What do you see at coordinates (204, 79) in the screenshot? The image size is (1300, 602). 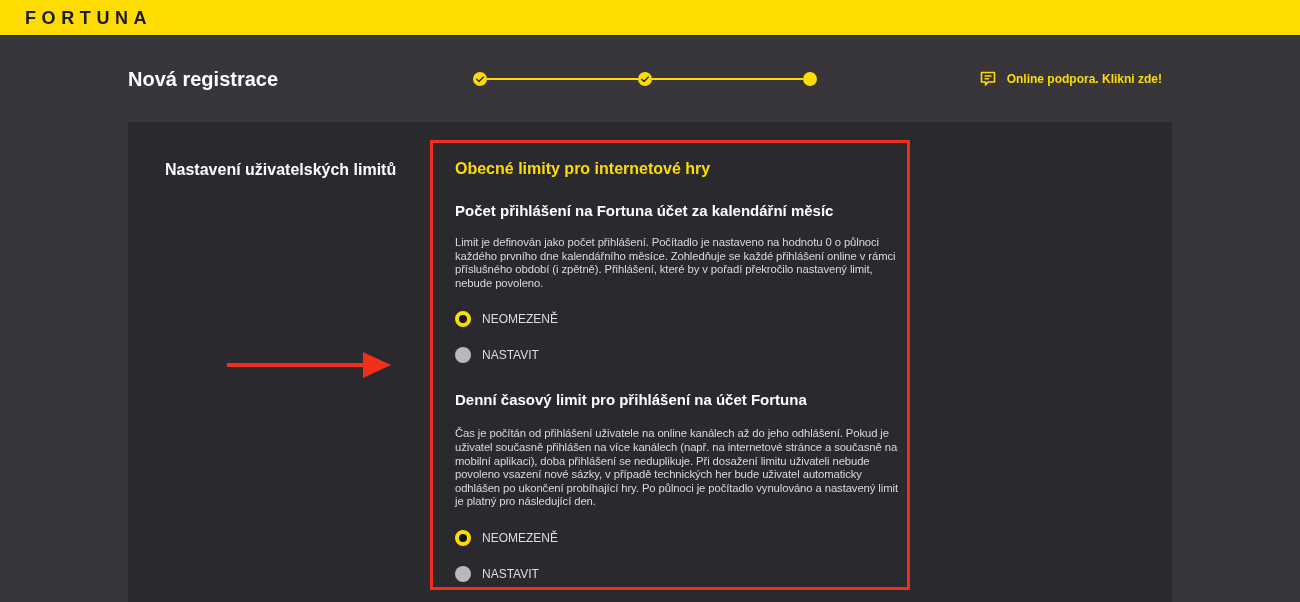 I see `page-title: Nová registrace` at bounding box center [204, 79].